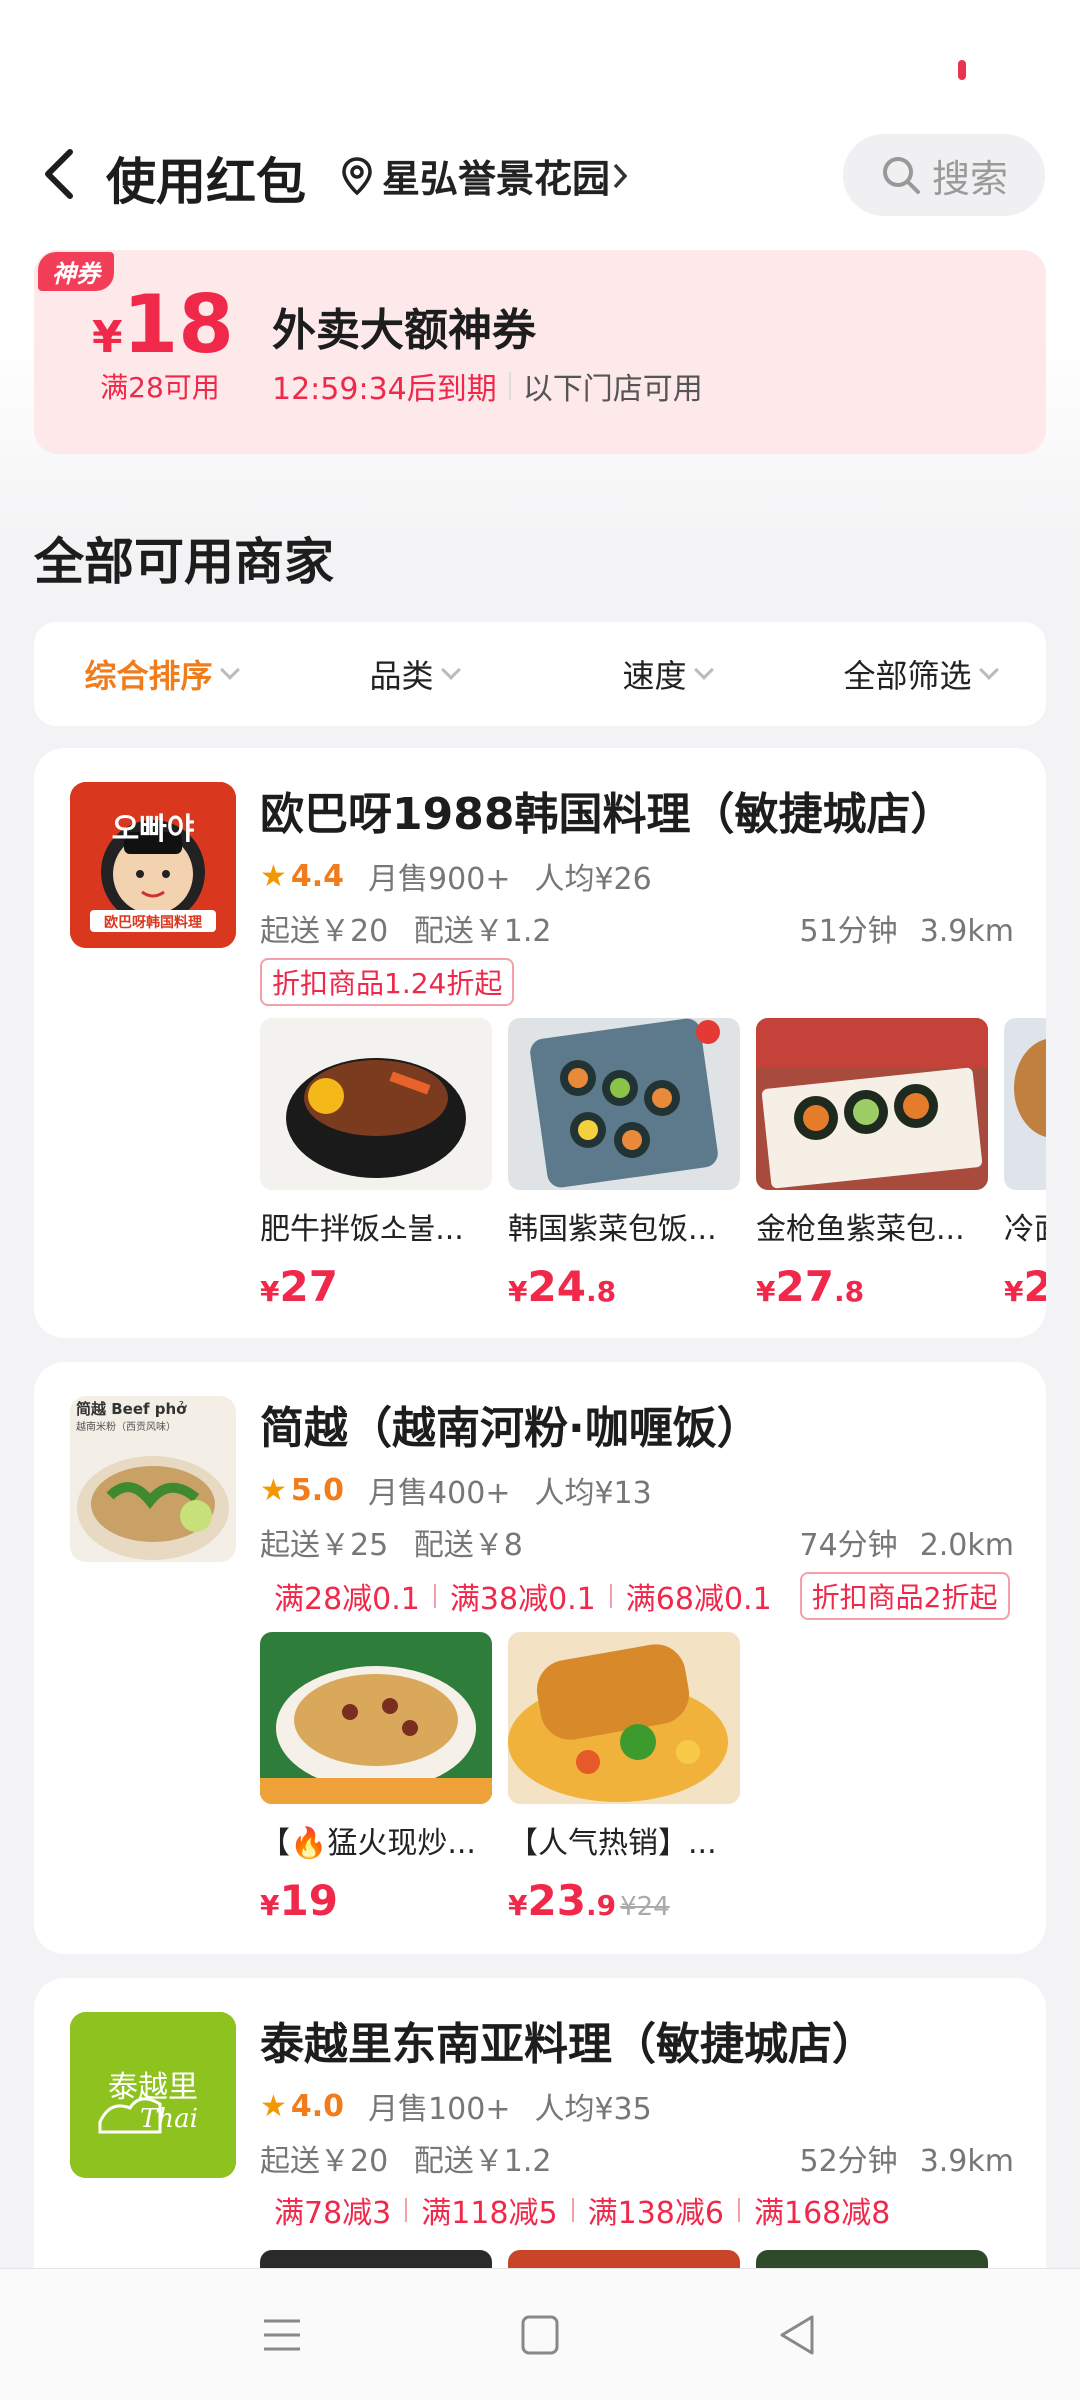 This screenshot has height=2400, width=1080. I want to click on section-title: 全部可用商家, so click(184, 562).